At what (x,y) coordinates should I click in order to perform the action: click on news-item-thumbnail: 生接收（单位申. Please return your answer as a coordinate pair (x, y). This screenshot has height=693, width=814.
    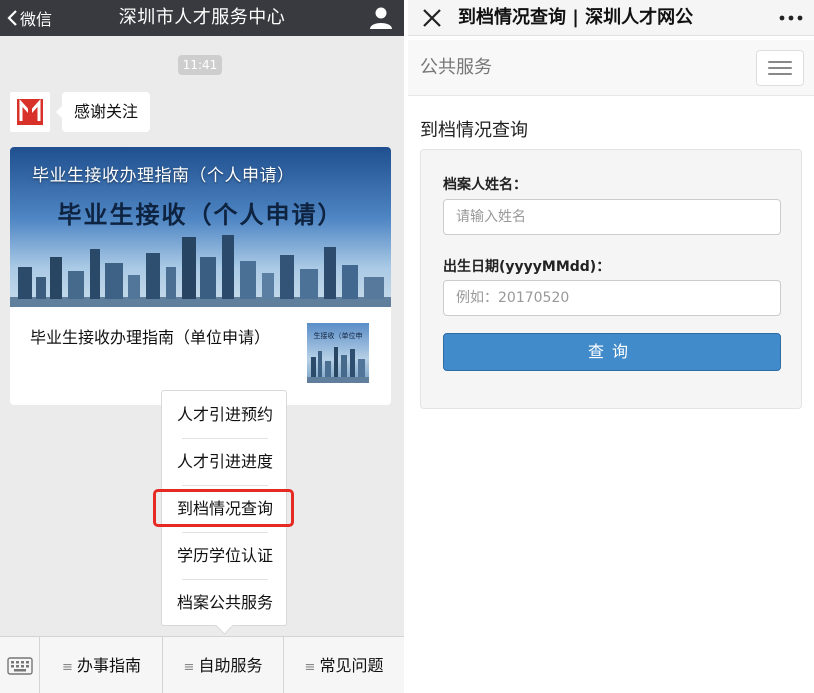
    Looking at the image, I should click on (338, 353).